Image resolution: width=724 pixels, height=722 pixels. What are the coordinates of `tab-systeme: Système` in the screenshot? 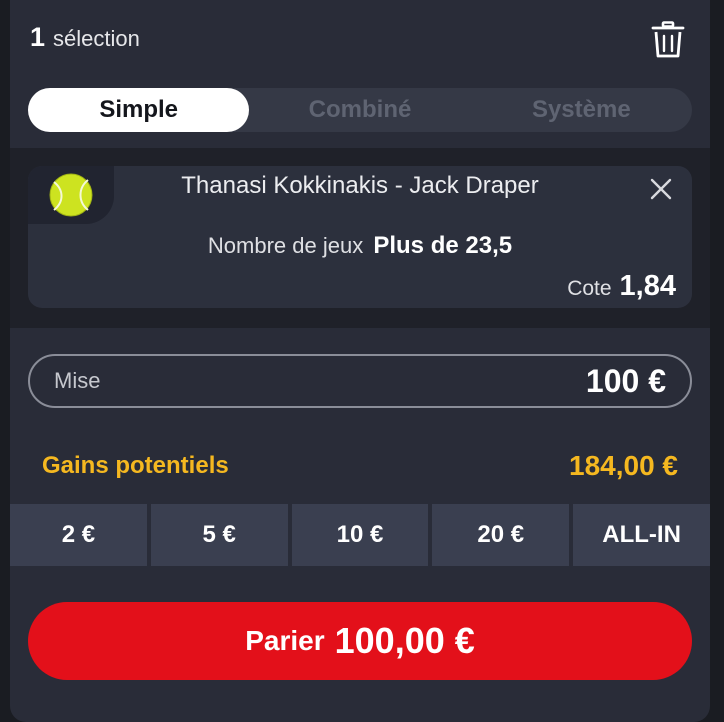 It's located at (581, 110).